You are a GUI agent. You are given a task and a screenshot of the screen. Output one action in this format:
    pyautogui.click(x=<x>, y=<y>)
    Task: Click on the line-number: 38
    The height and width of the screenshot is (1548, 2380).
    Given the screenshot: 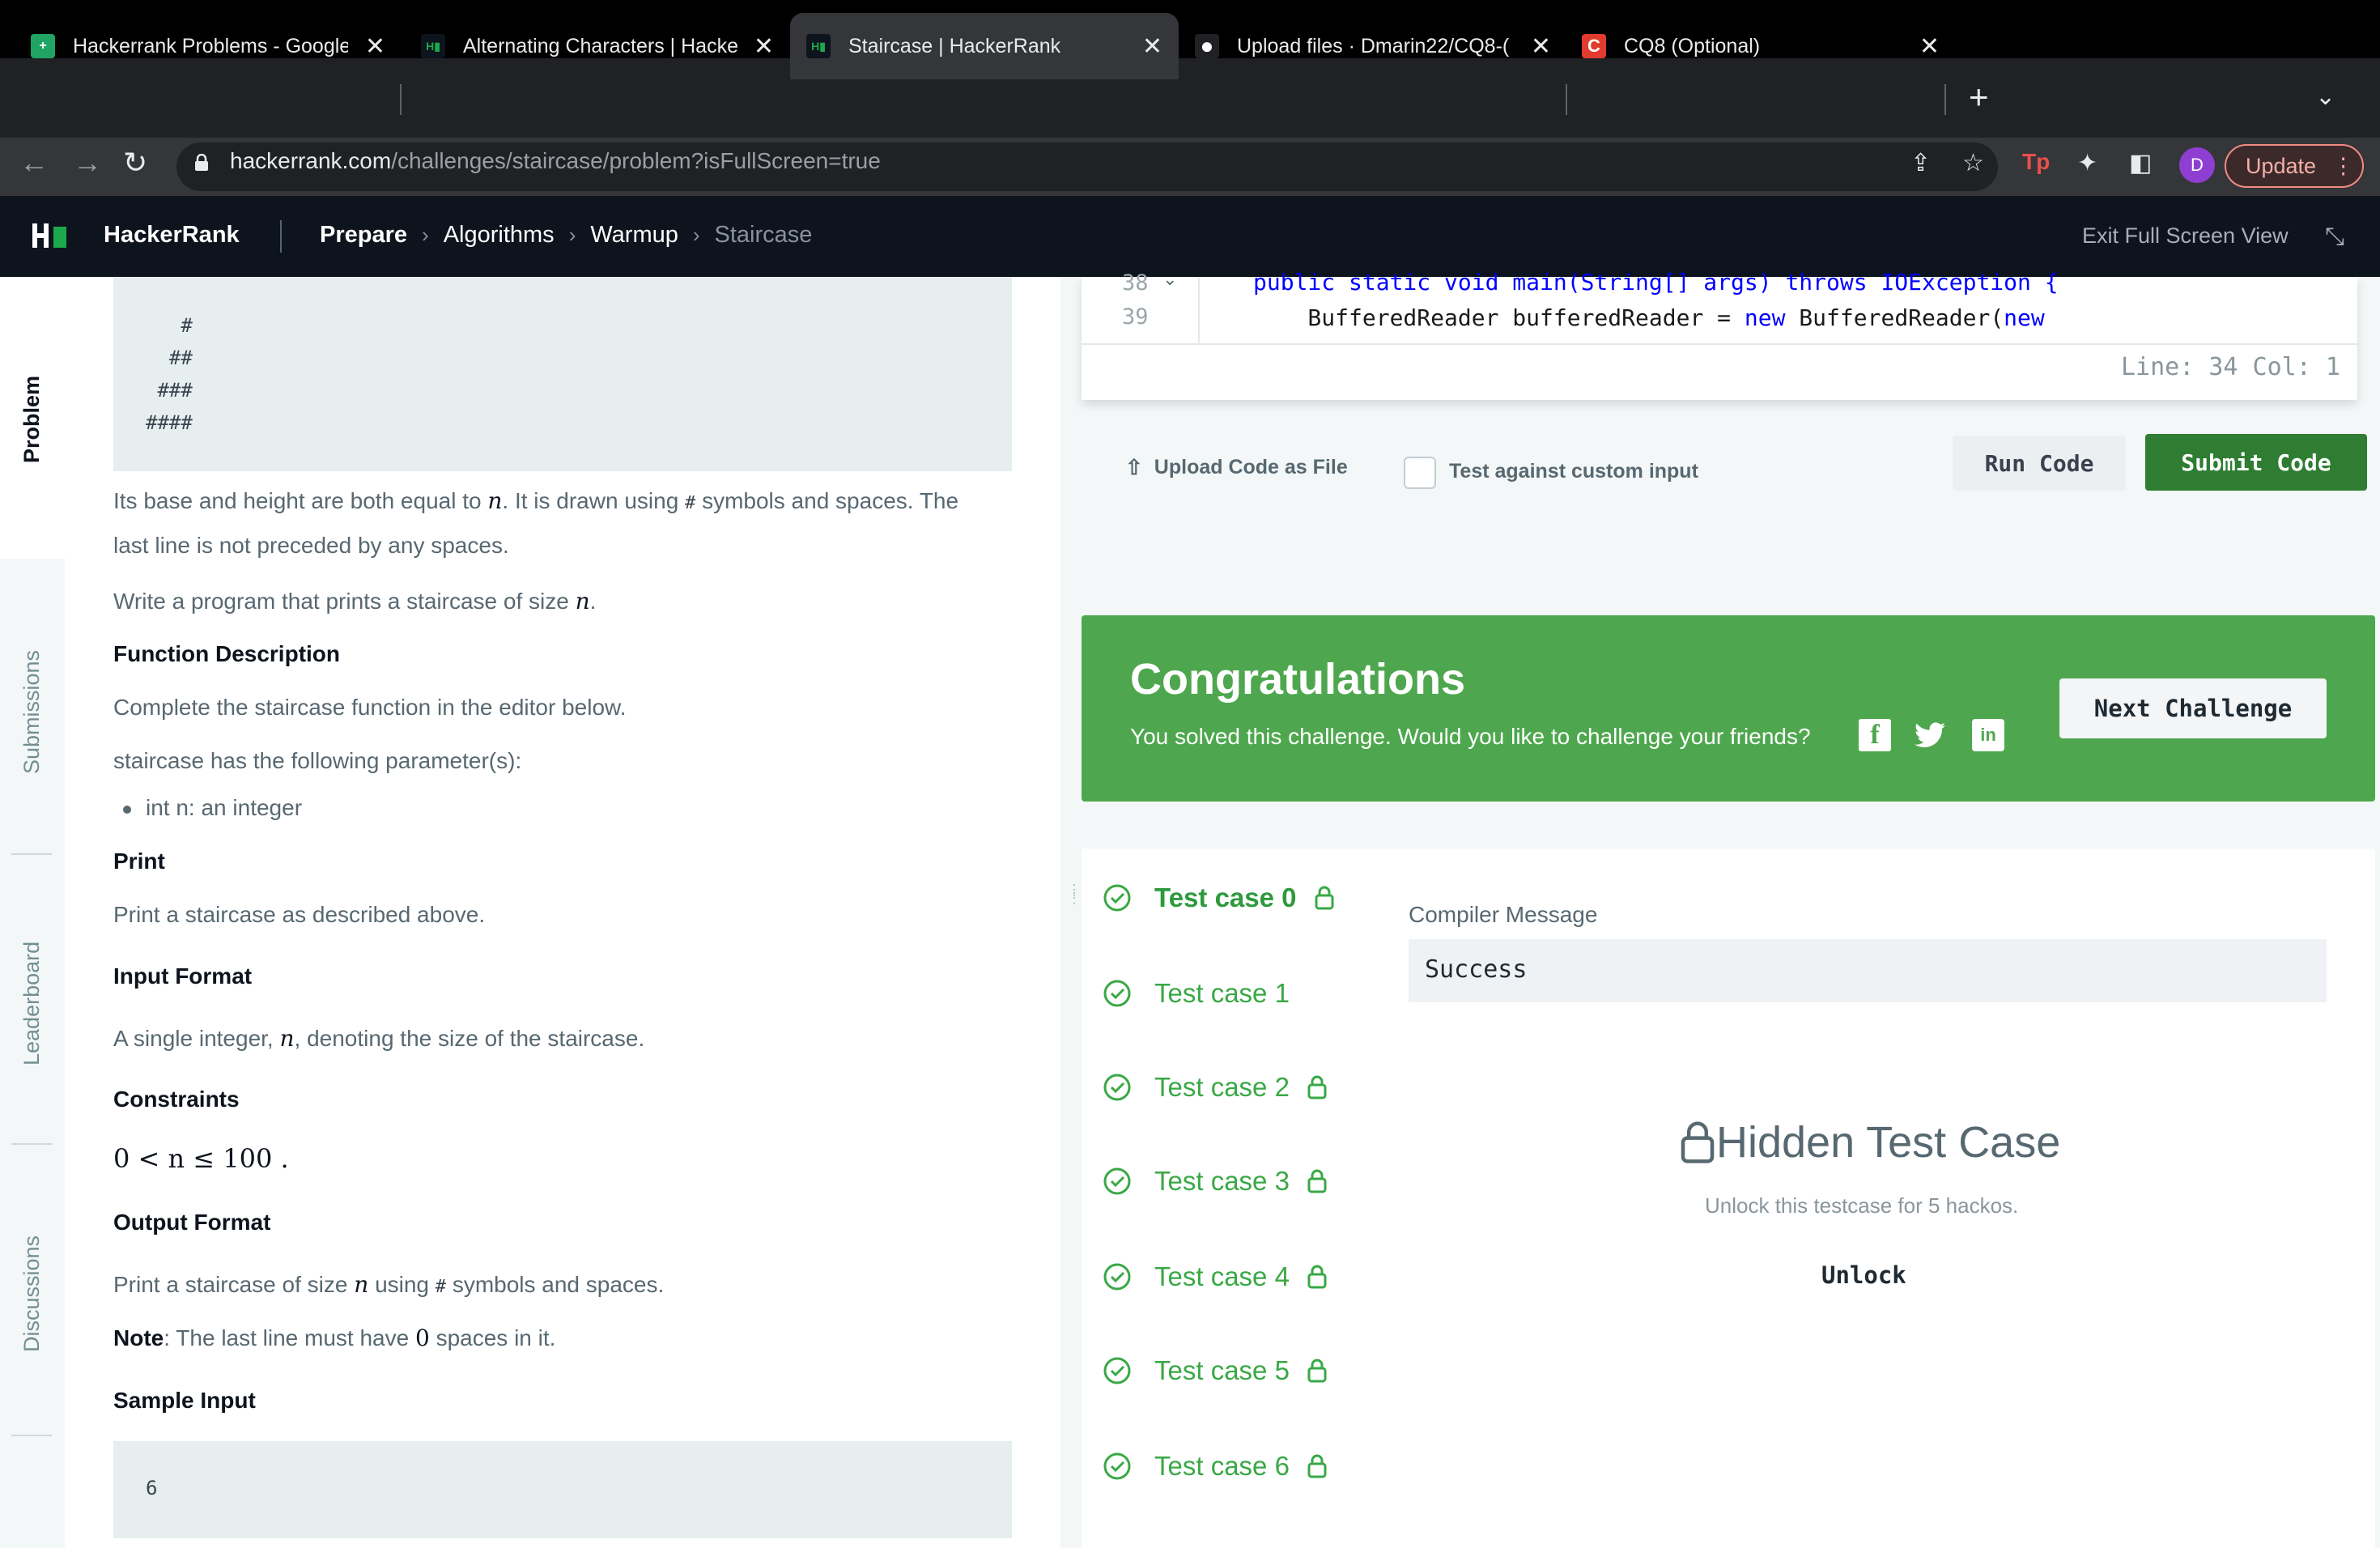 What is the action you would take?
    pyautogui.click(x=1135, y=283)
    